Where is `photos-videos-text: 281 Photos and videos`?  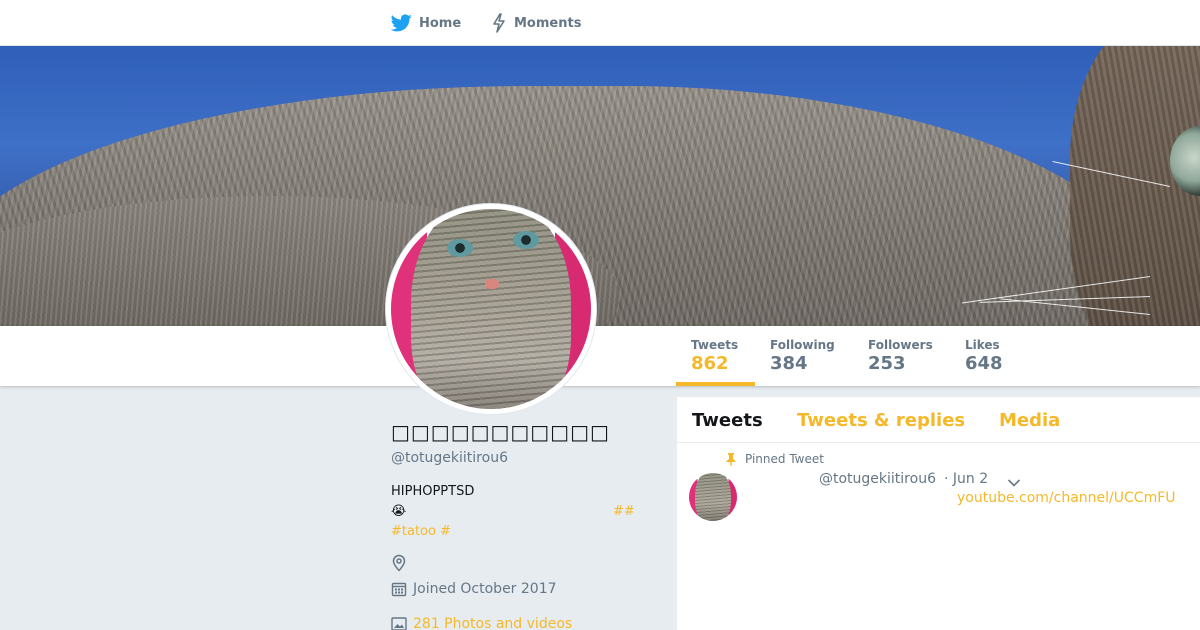
photos-videos-text: 281 Photos and videos is located at coordinates (493, 623).